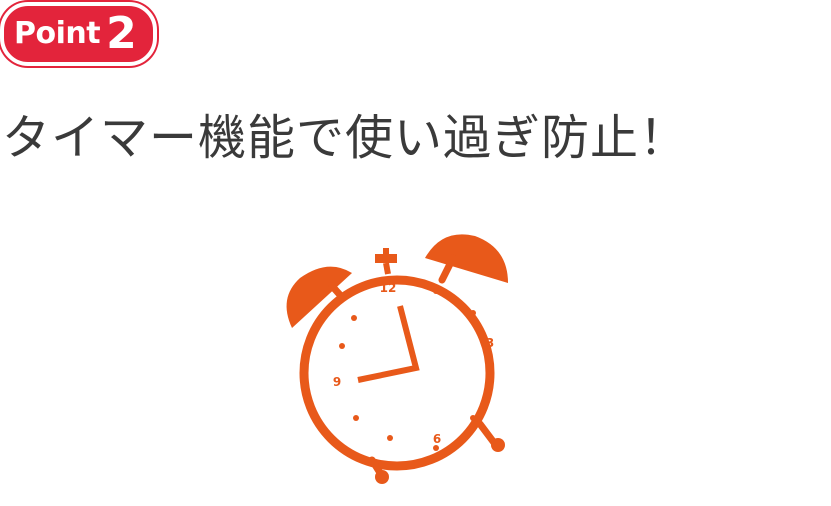 This screenshot has height=506, width=831. I want to click on numeral-12: 12, so click(388, 288).